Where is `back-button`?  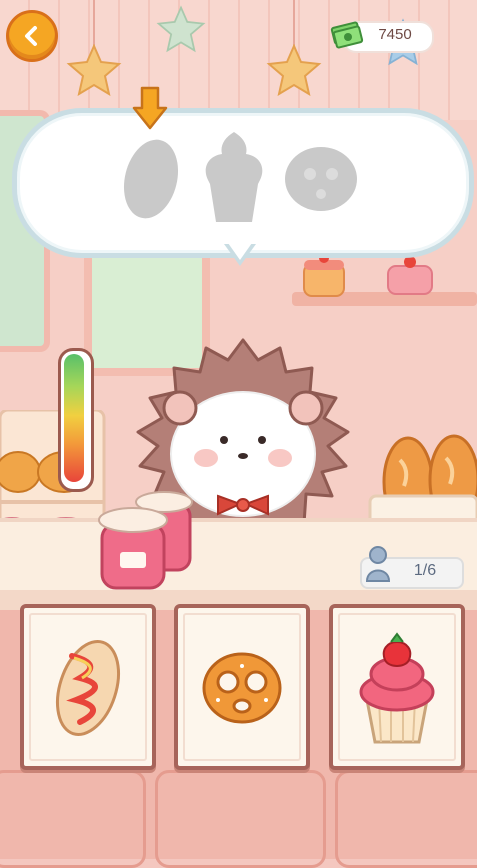 back-button is located at coordinates (32, 36).